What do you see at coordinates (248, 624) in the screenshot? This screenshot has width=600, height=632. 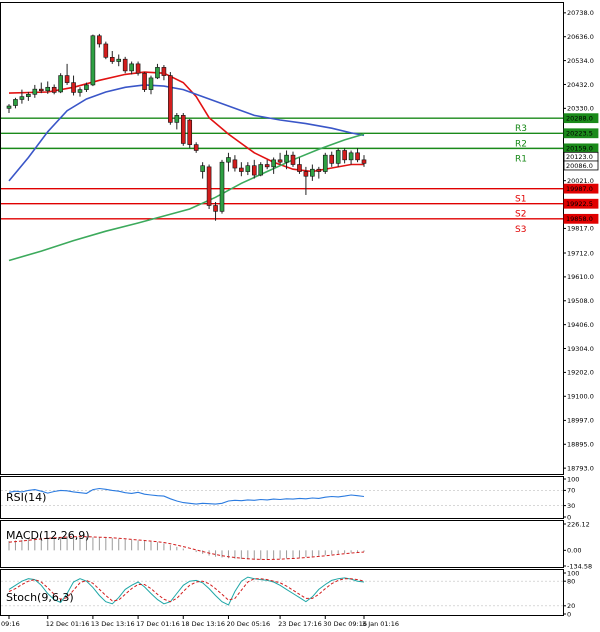 I see `time-tick-label: 20 Dec 05:16` at bounding box center [248, 624].